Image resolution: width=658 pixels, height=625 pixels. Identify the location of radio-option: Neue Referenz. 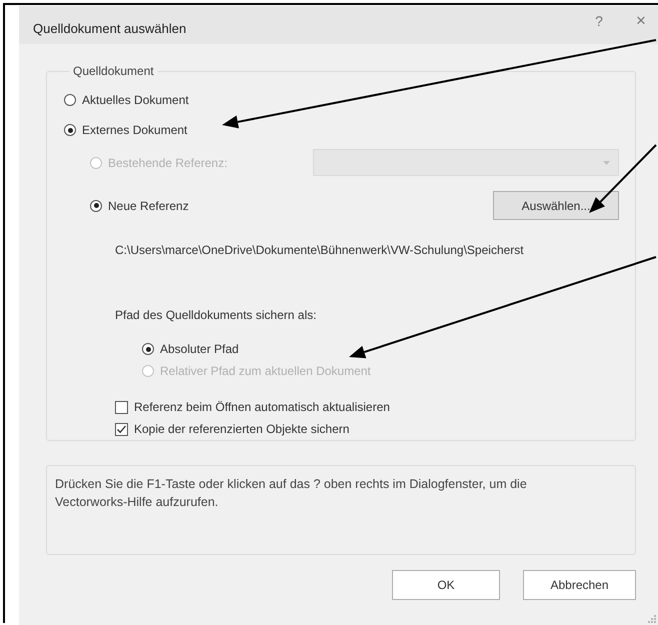
(139, 205).